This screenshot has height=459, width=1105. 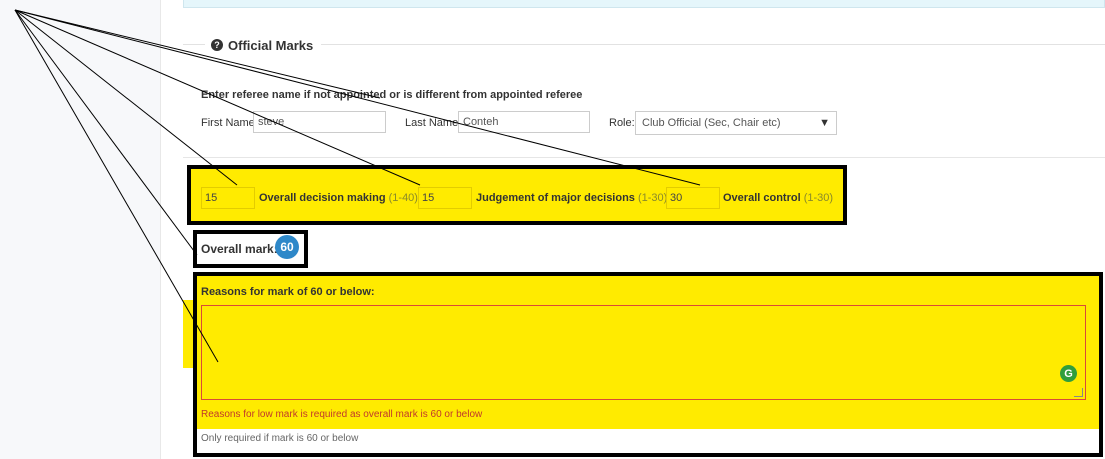 What do you see at coordinates (524, 122) in the screenshot?
I see `last-name-input` at bounding box center [524, 122].